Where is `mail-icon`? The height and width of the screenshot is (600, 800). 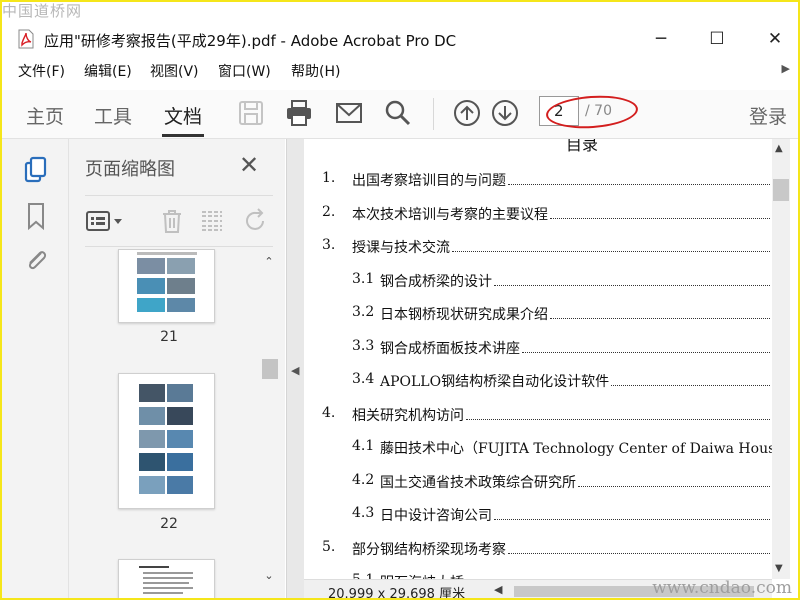 mail-icon is located at coordinates (349, 113).